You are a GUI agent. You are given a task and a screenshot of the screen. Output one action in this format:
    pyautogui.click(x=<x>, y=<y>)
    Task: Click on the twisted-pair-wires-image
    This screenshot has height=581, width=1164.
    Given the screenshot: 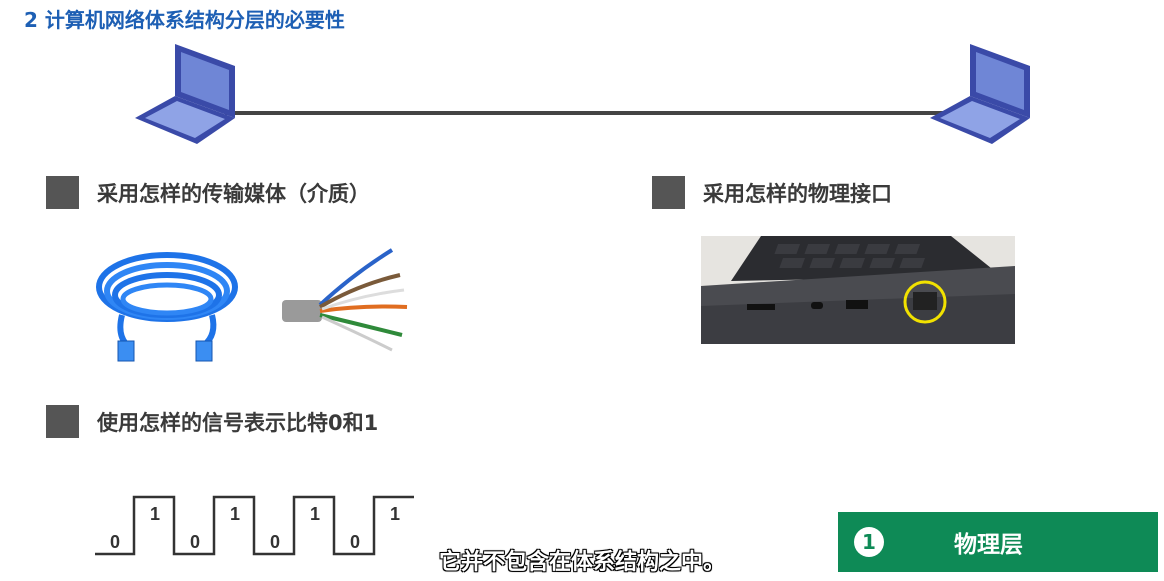 What is the action you would take?
    pyautogui.click(x=345, y=300)
    